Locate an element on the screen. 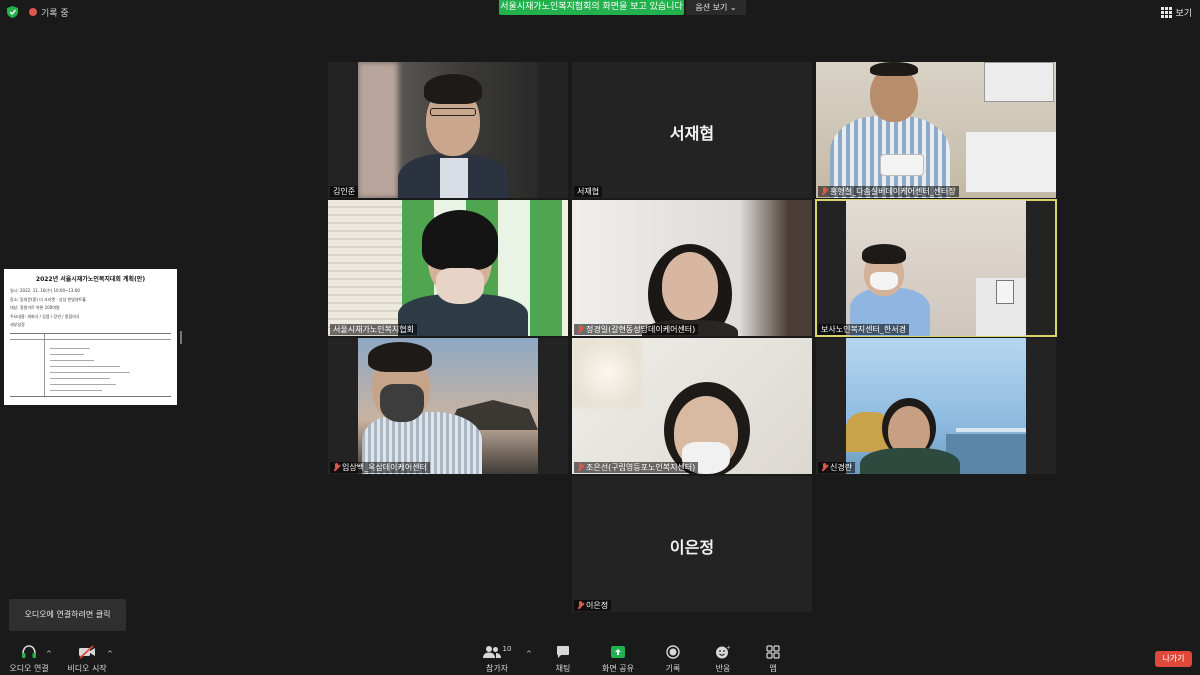  video-tile: 서울시재가노인복지협회 is located at coordinates (448, 268).